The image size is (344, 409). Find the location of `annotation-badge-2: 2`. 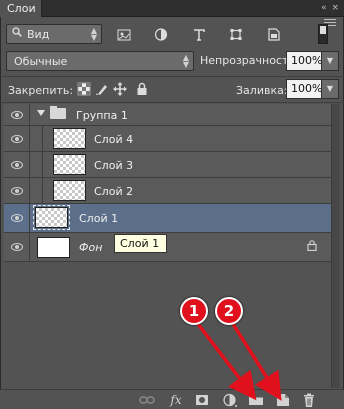

annotation-badge-2: 2 is located at coordinates (229, 311).